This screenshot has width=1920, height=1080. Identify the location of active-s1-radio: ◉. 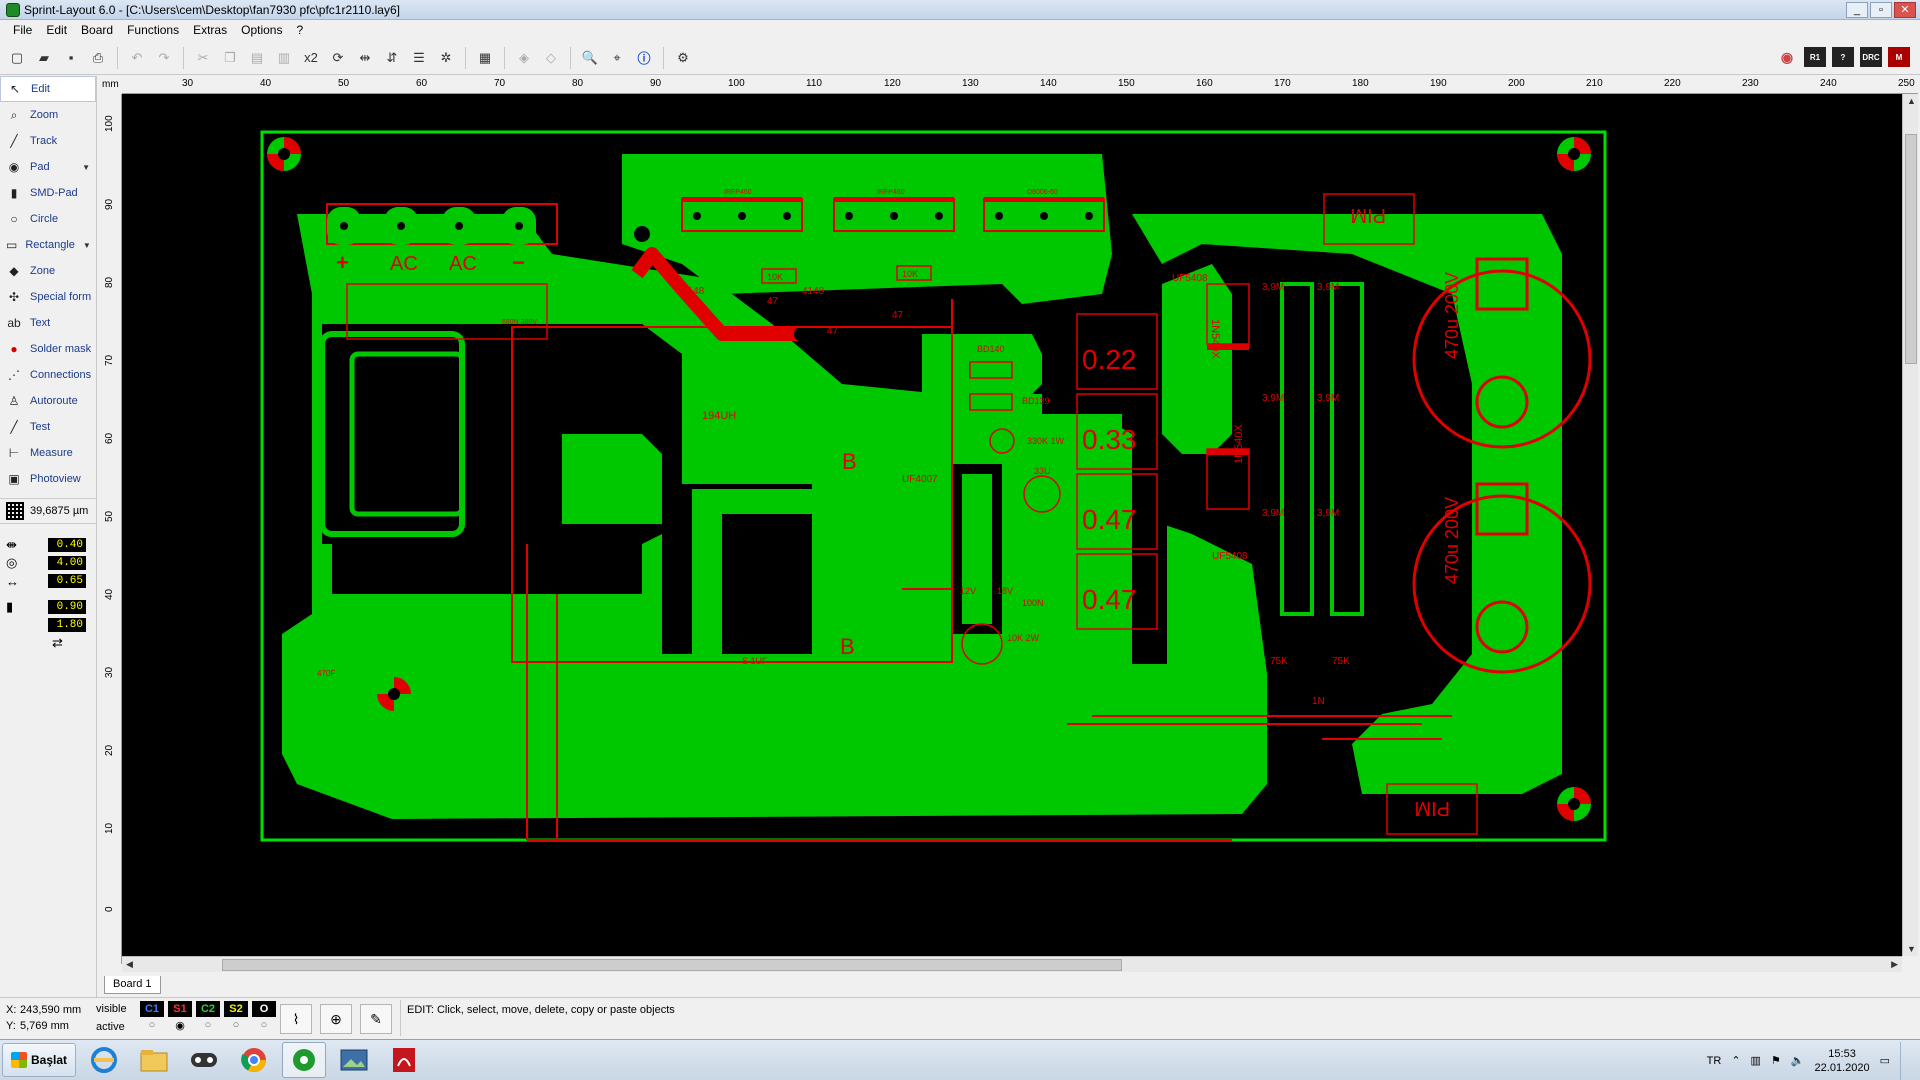
(180, 1027).